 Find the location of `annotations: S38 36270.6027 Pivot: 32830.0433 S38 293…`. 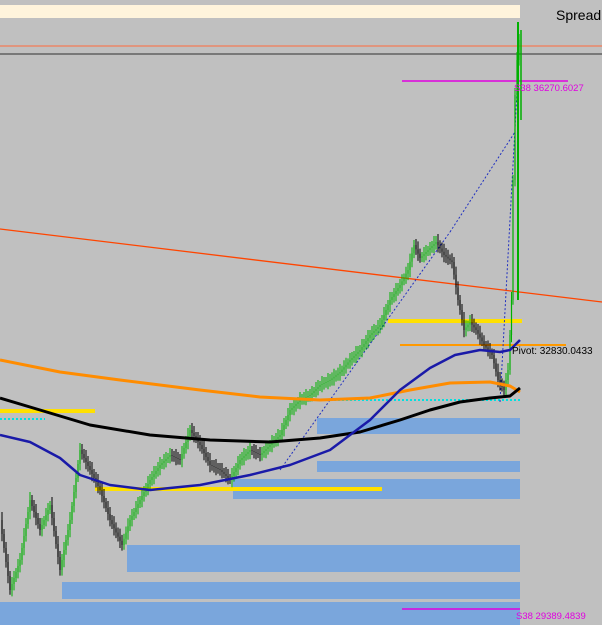

annotations: S38 36270.6027 Pivot: 32830.0433 S38 293… is located at coordinates (552, 352).